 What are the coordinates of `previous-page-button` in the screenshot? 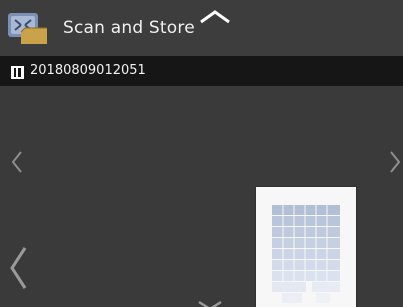 It's located at (18, 268).